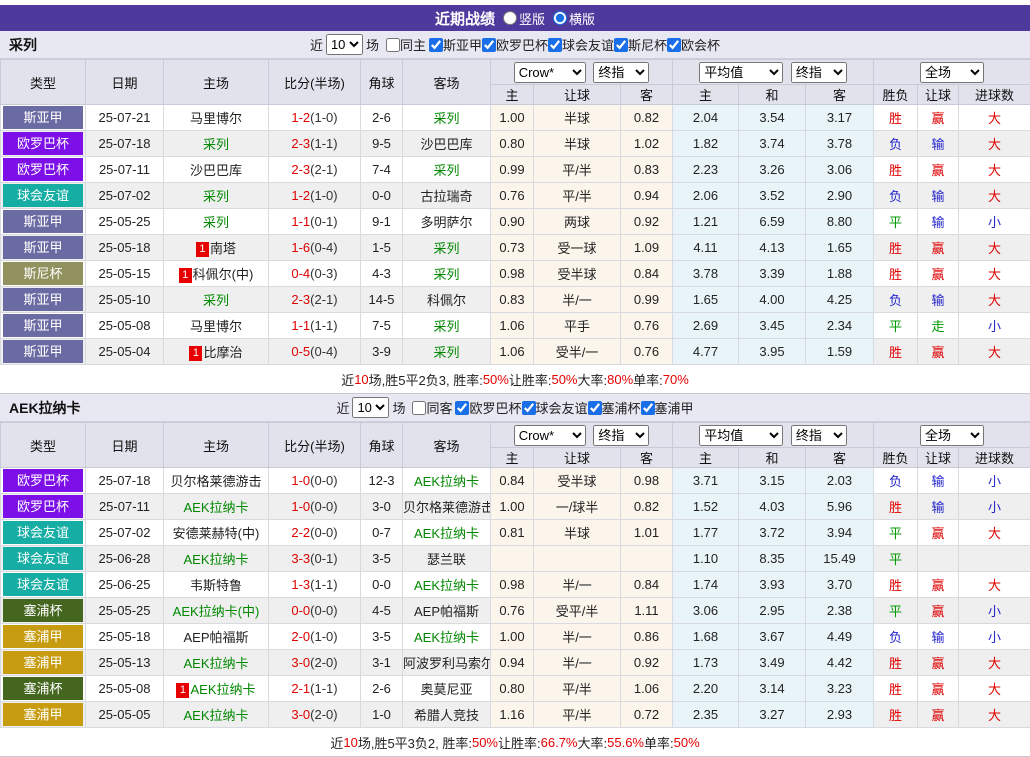 The height and width of the screenshot is (757, 1030). I want to click on away-team-cell: 1采列, so click(447, 118).